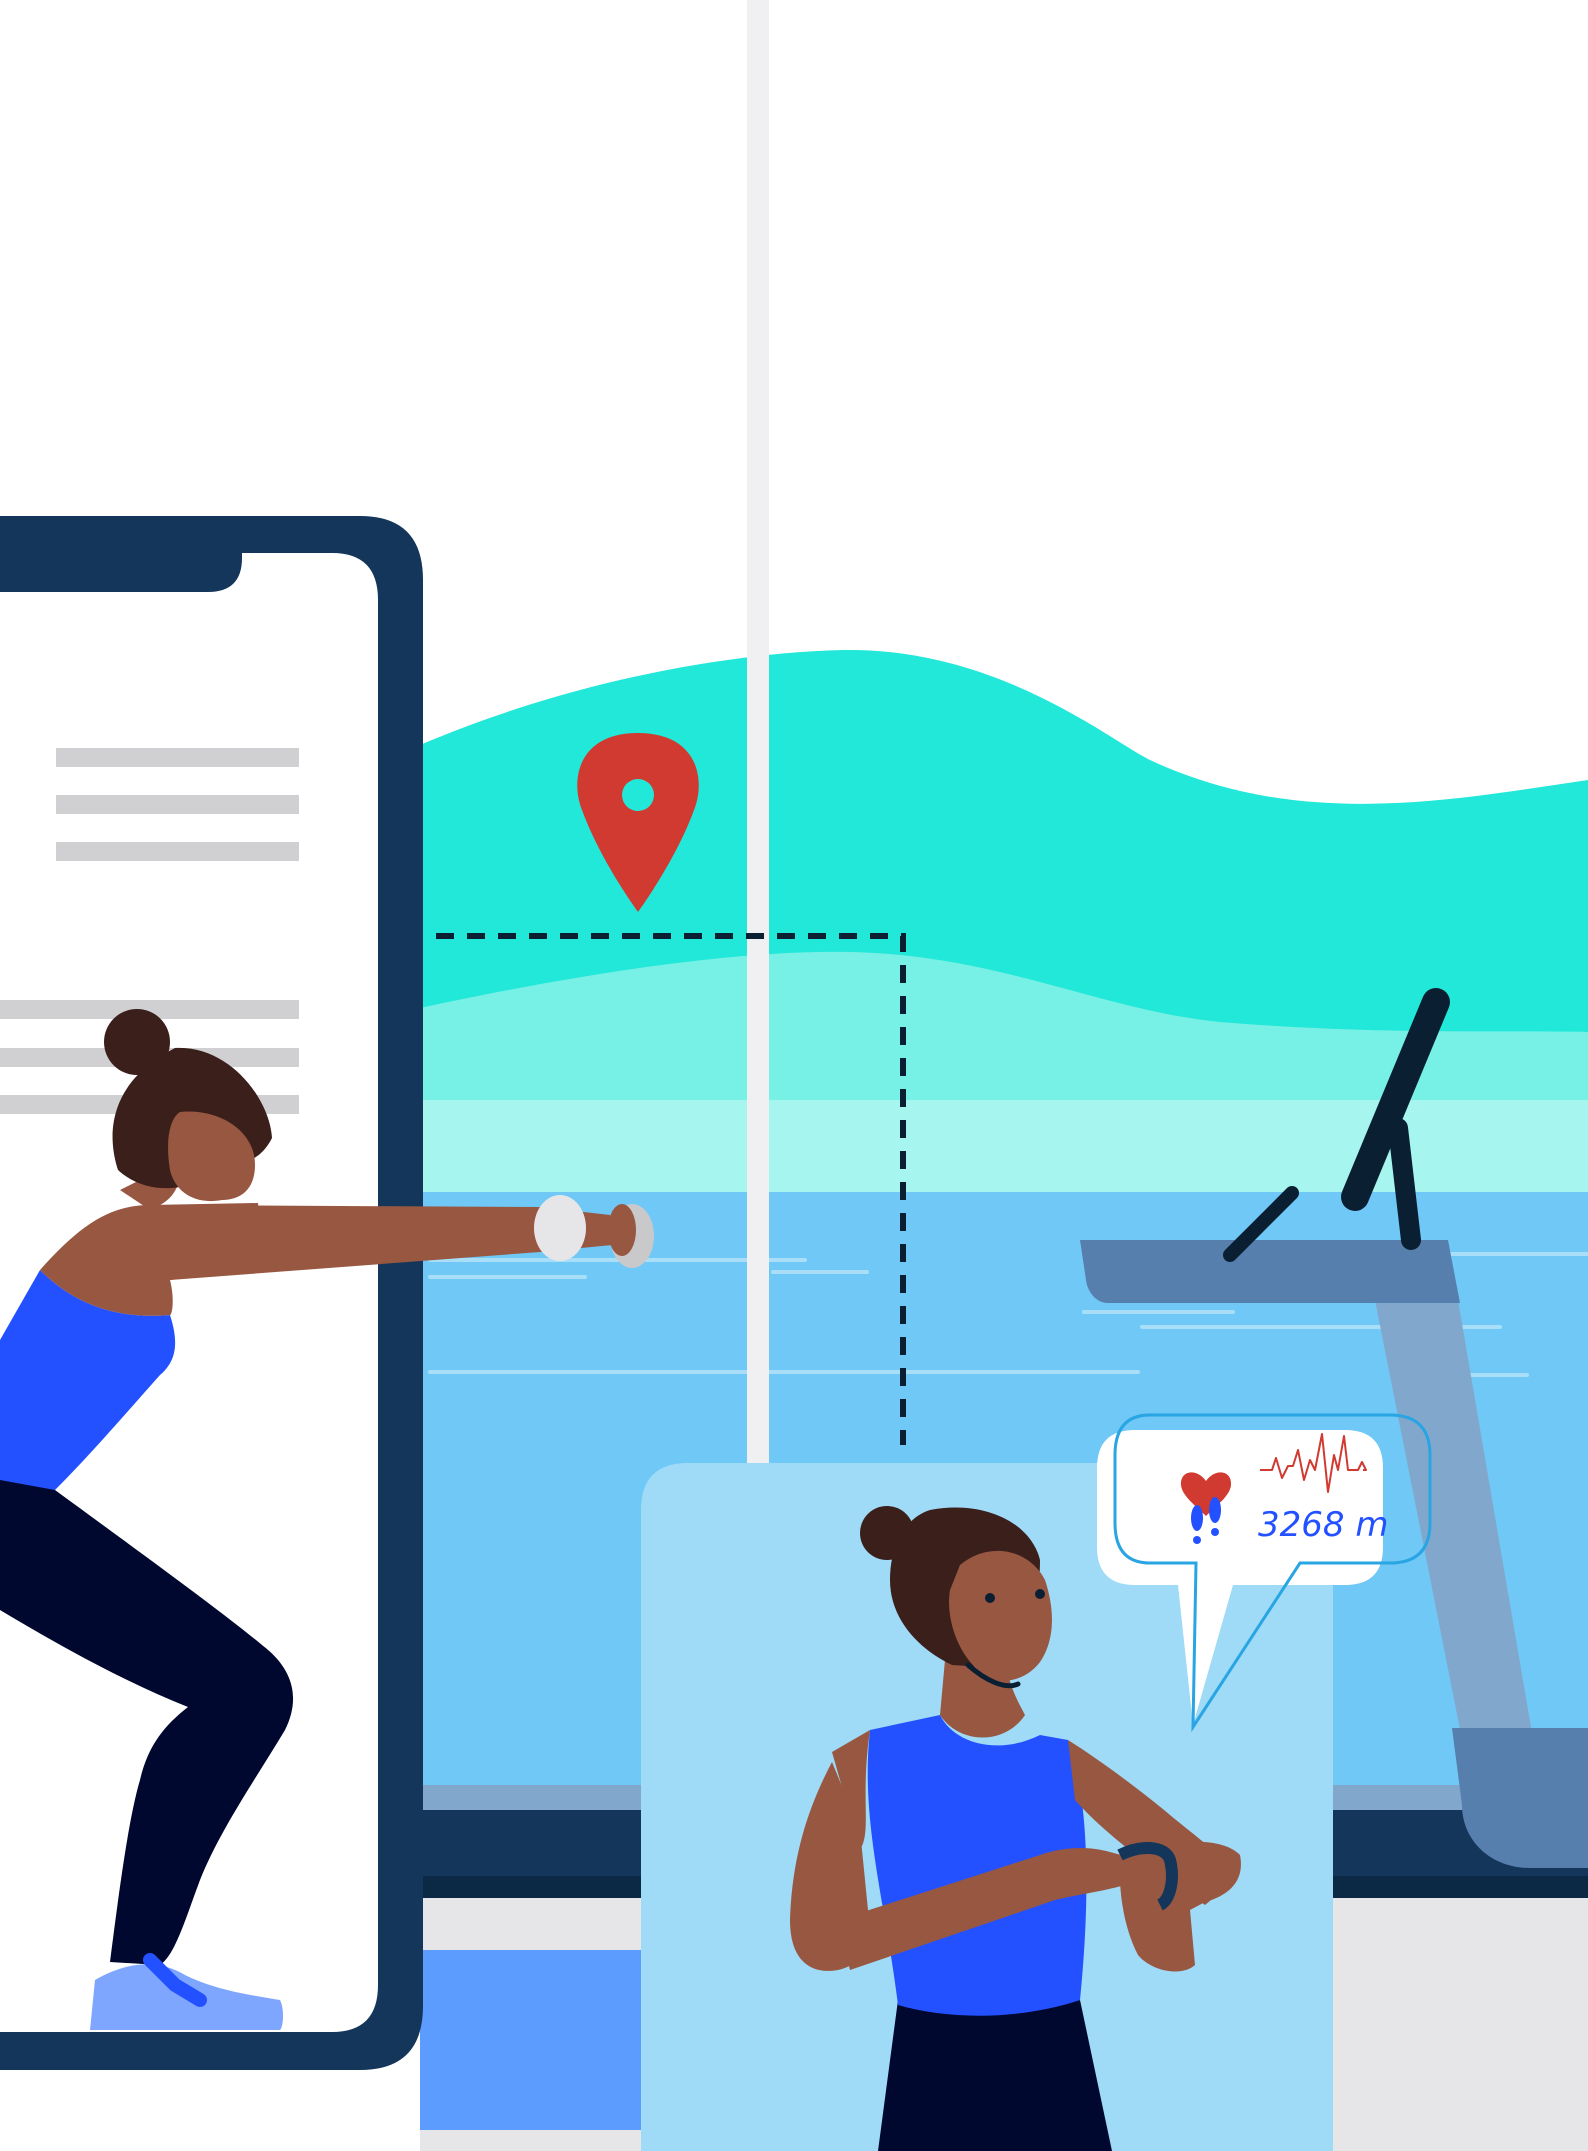 Image resolution: width=1588 pixels, height=2151 pixels. I want to click on center-woman-hair-bun, so click(887, 1533).